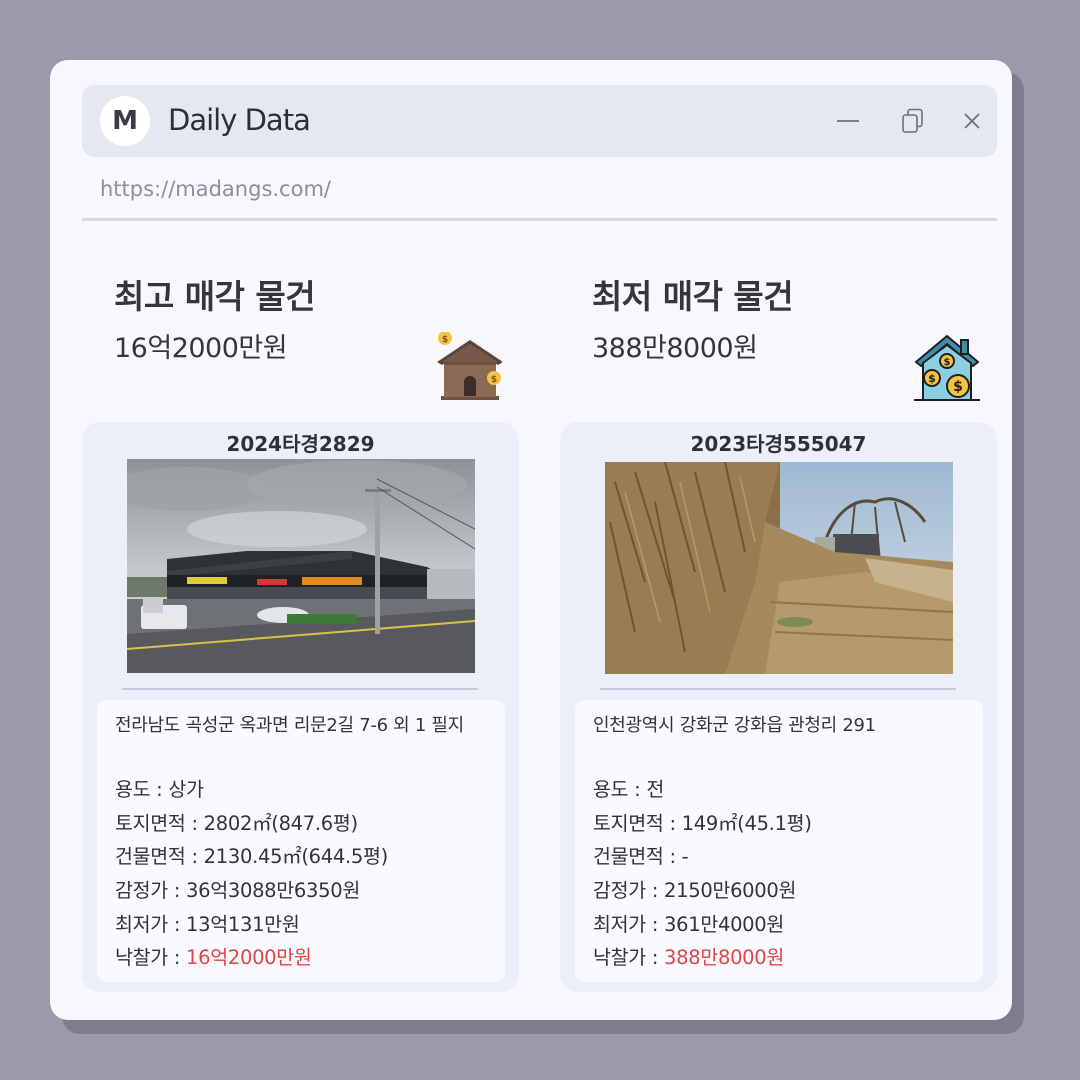  What do you see at coordinates (746, 823) in the screenshot?
I see `land-area-value: 149㎡(45.1평)` at bounding box center [746, 823].